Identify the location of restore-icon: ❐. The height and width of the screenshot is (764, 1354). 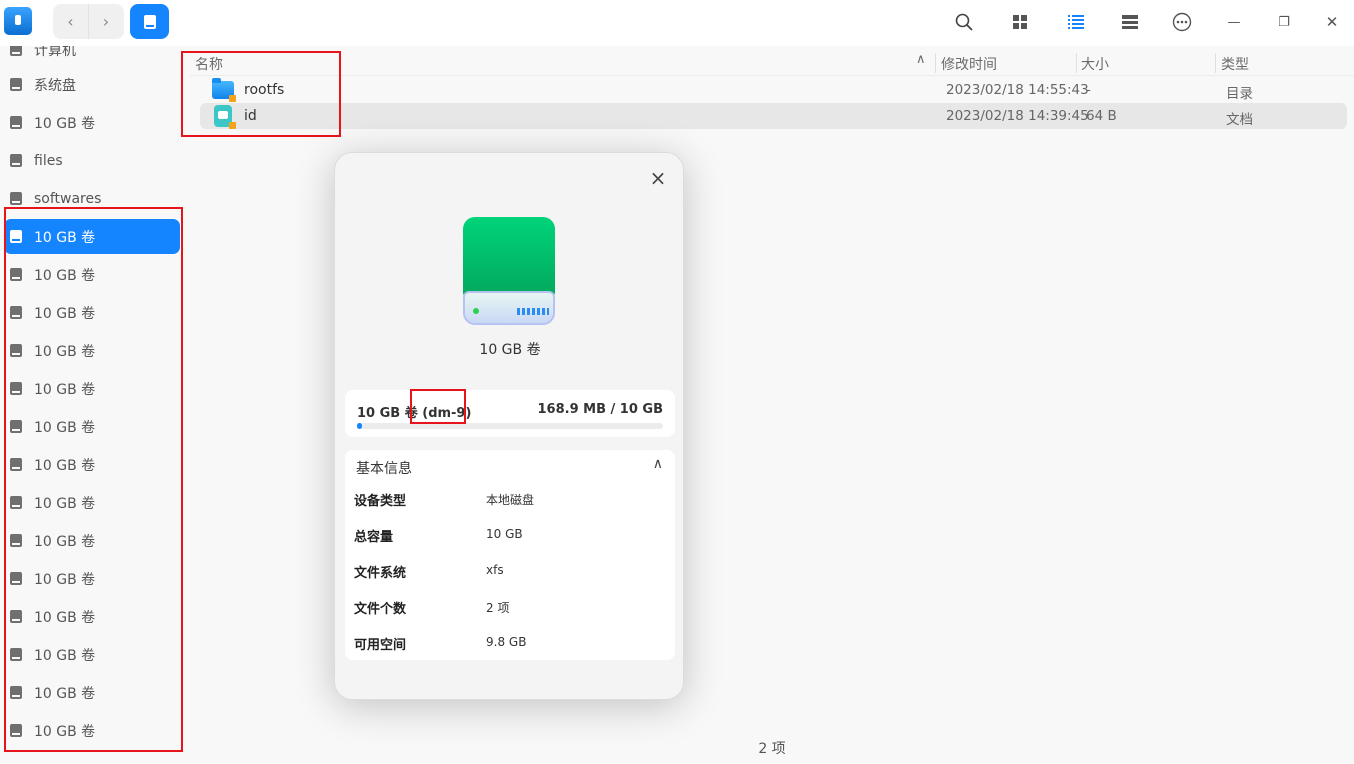
(1284, 22).